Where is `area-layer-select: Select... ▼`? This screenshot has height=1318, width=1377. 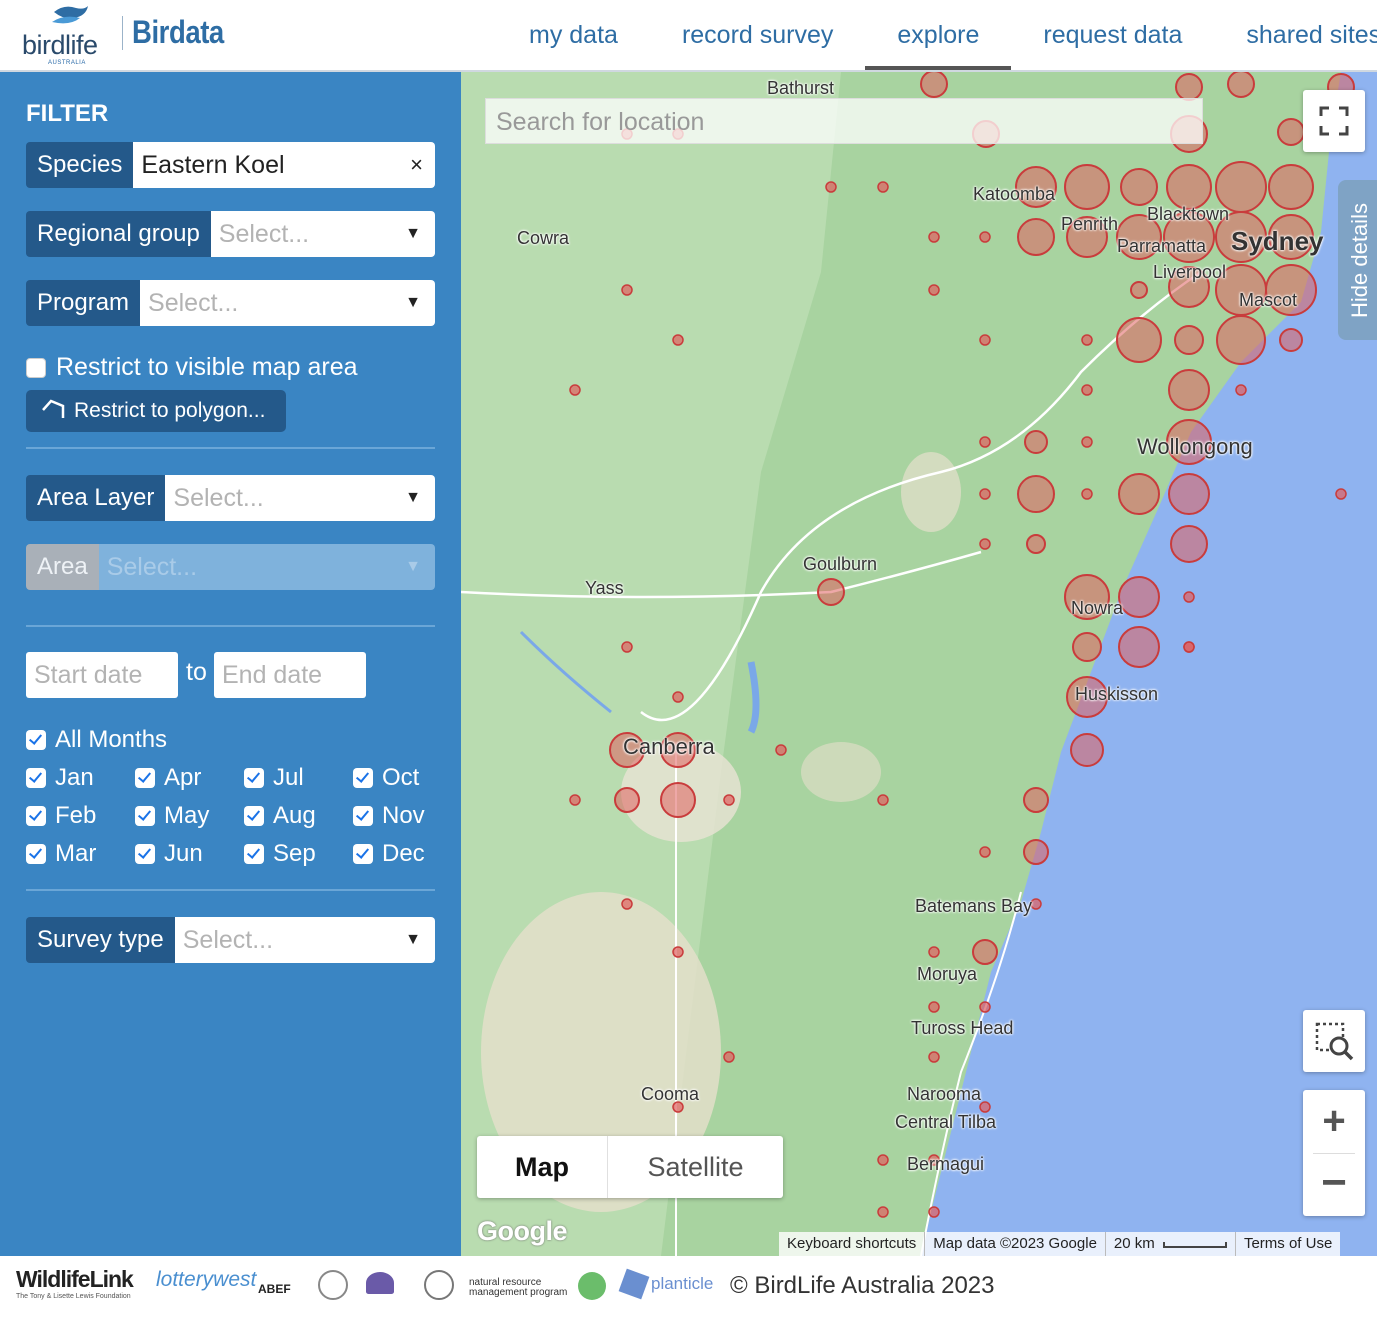
area-layer-select: Select... ▼ is located at coordinates (300, 498).